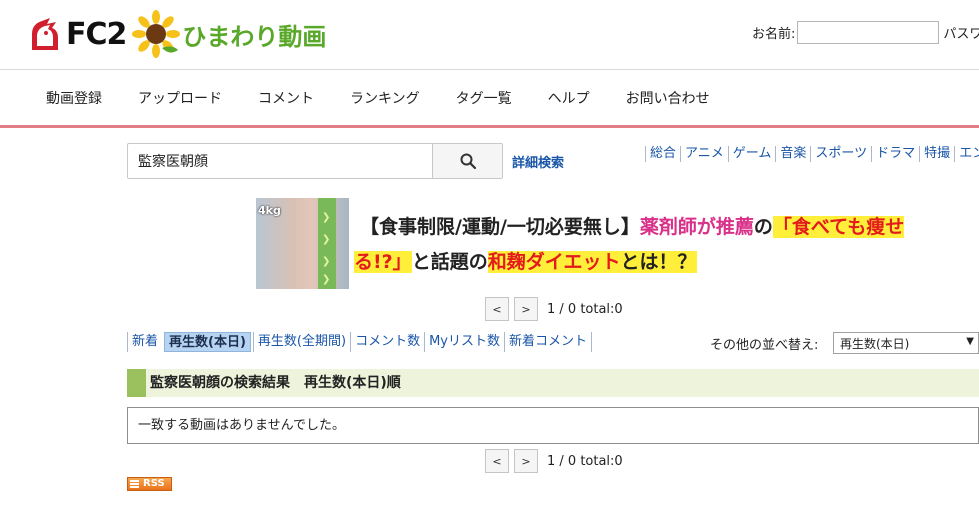  Describe the element at coordinates (154, 483) in the screenshot. I see `rss-label: RSS` at that location.